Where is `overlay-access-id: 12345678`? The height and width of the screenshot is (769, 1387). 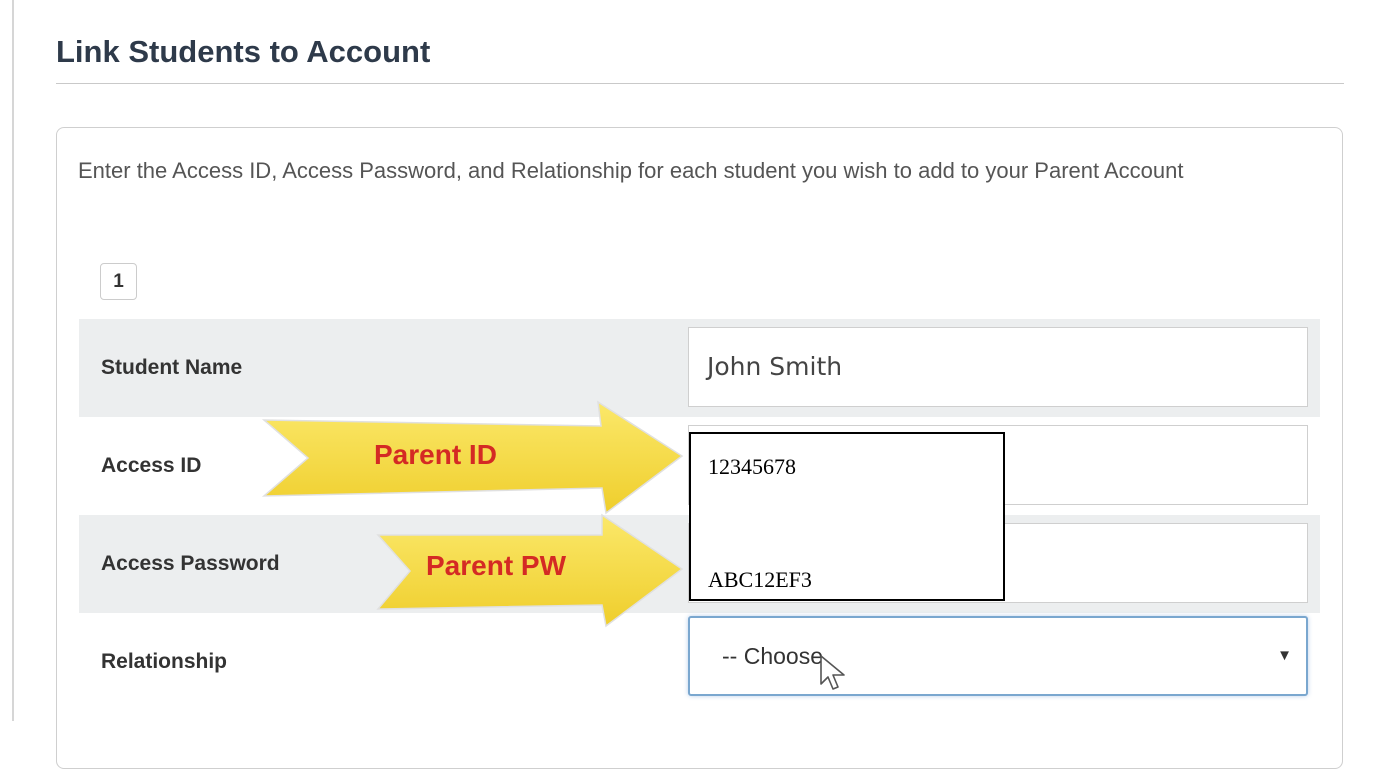 overlay-access-id: 12345678 is located at coordinates (752, 466).